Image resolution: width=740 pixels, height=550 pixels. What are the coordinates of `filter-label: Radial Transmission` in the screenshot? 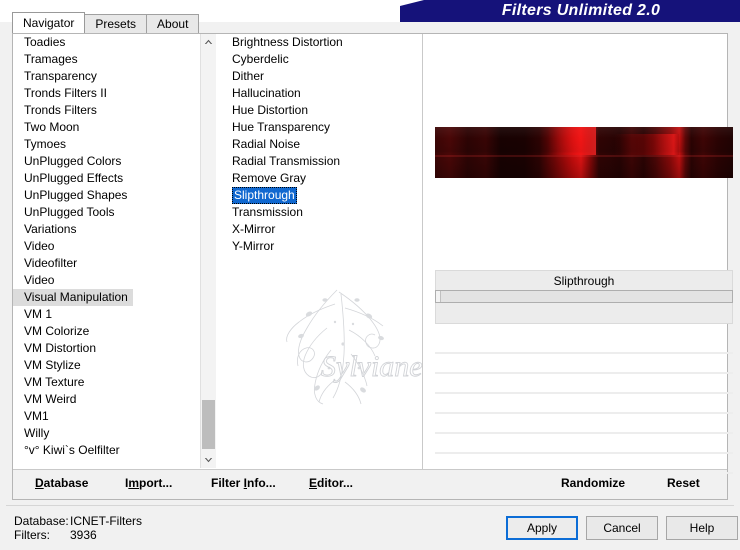 It's located at (286, 161).